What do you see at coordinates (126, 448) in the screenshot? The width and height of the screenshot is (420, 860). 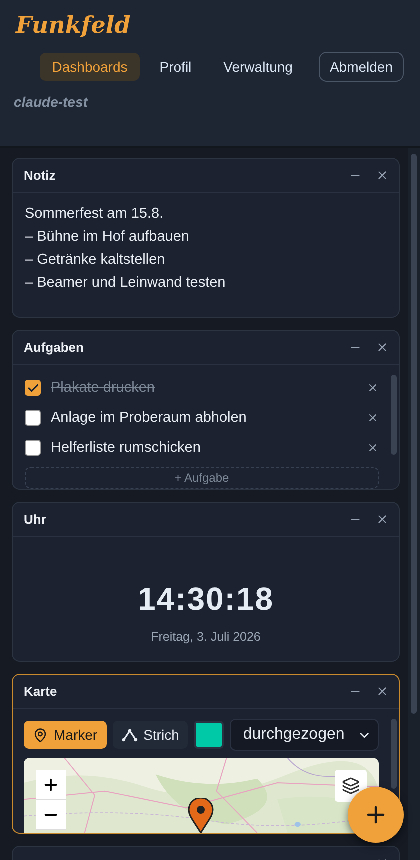 I see `task-text: Helferliste rumschicken` at bounding box center [126, 448].